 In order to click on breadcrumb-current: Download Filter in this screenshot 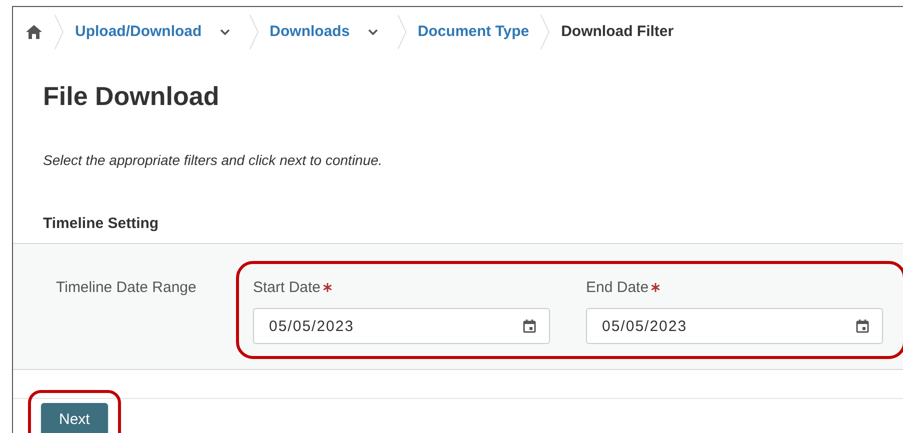, I will do `click(617, 32)`.